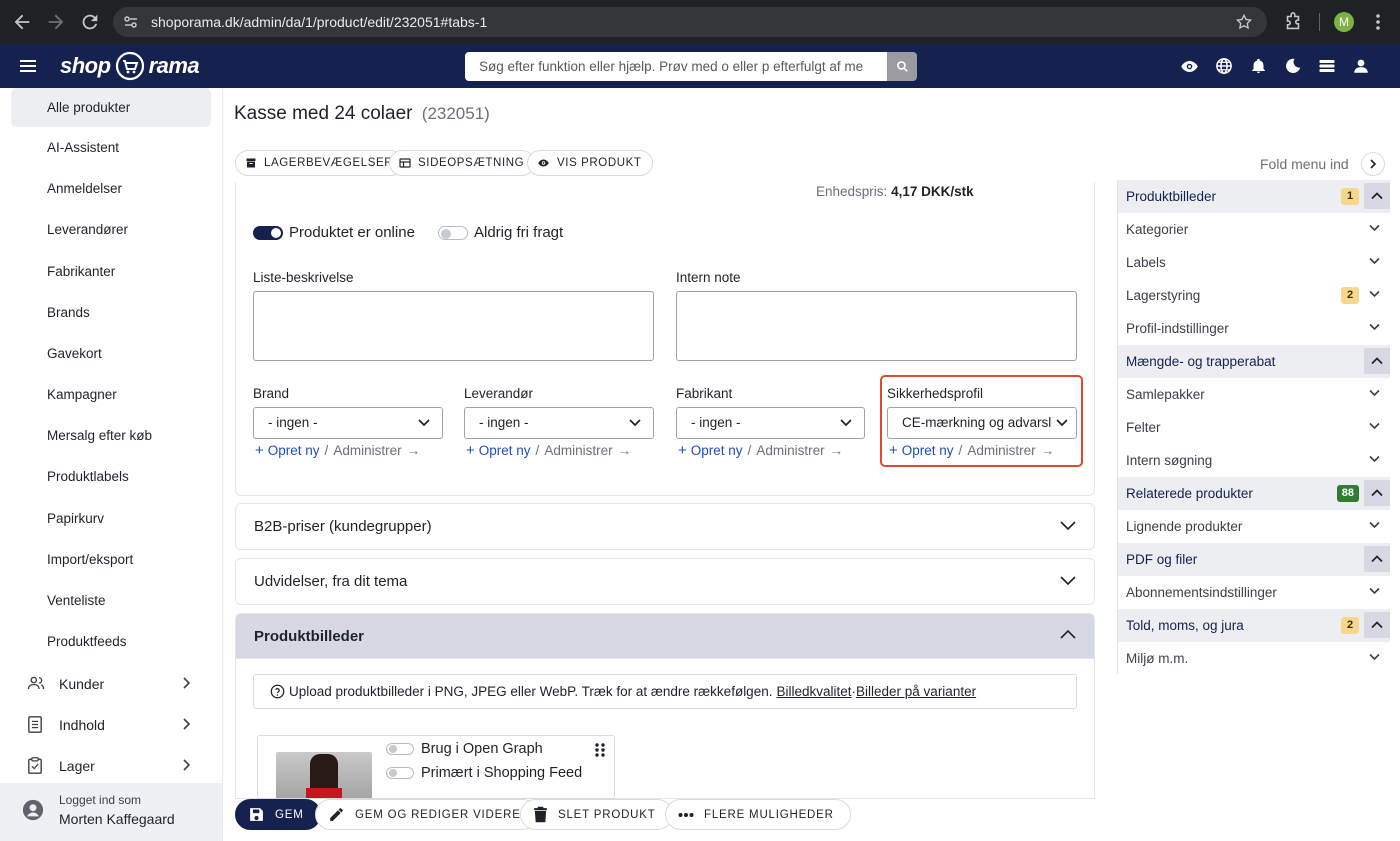 The image size is (1400, 841). I want to click on internal-note-textarea, so click(876, 326).